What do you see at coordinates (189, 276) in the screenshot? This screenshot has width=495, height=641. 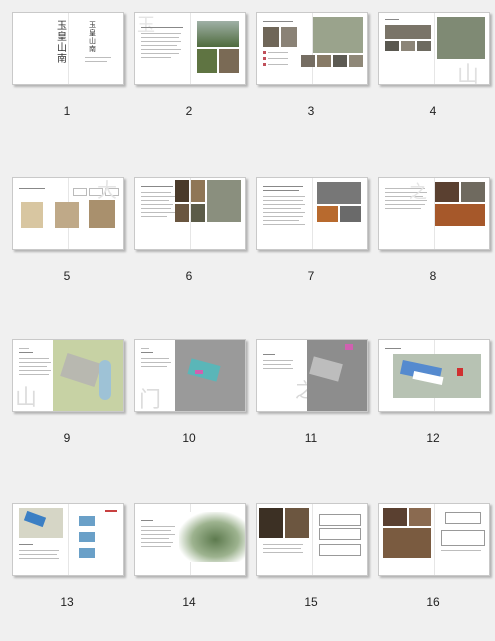 I see `page-number: 6` at bounding box center [189, 276].